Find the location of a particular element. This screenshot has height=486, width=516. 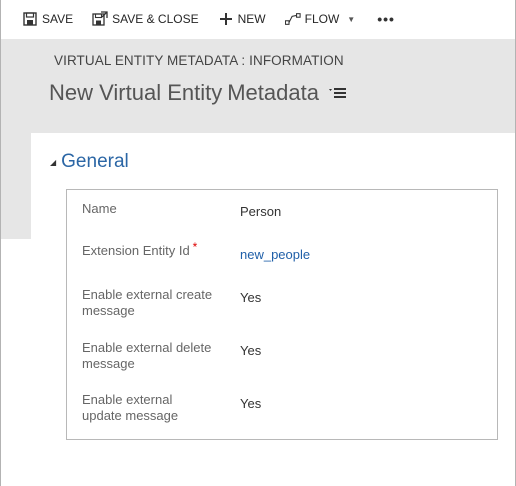

field-label-name: Name is located at coordinates (99, 208).